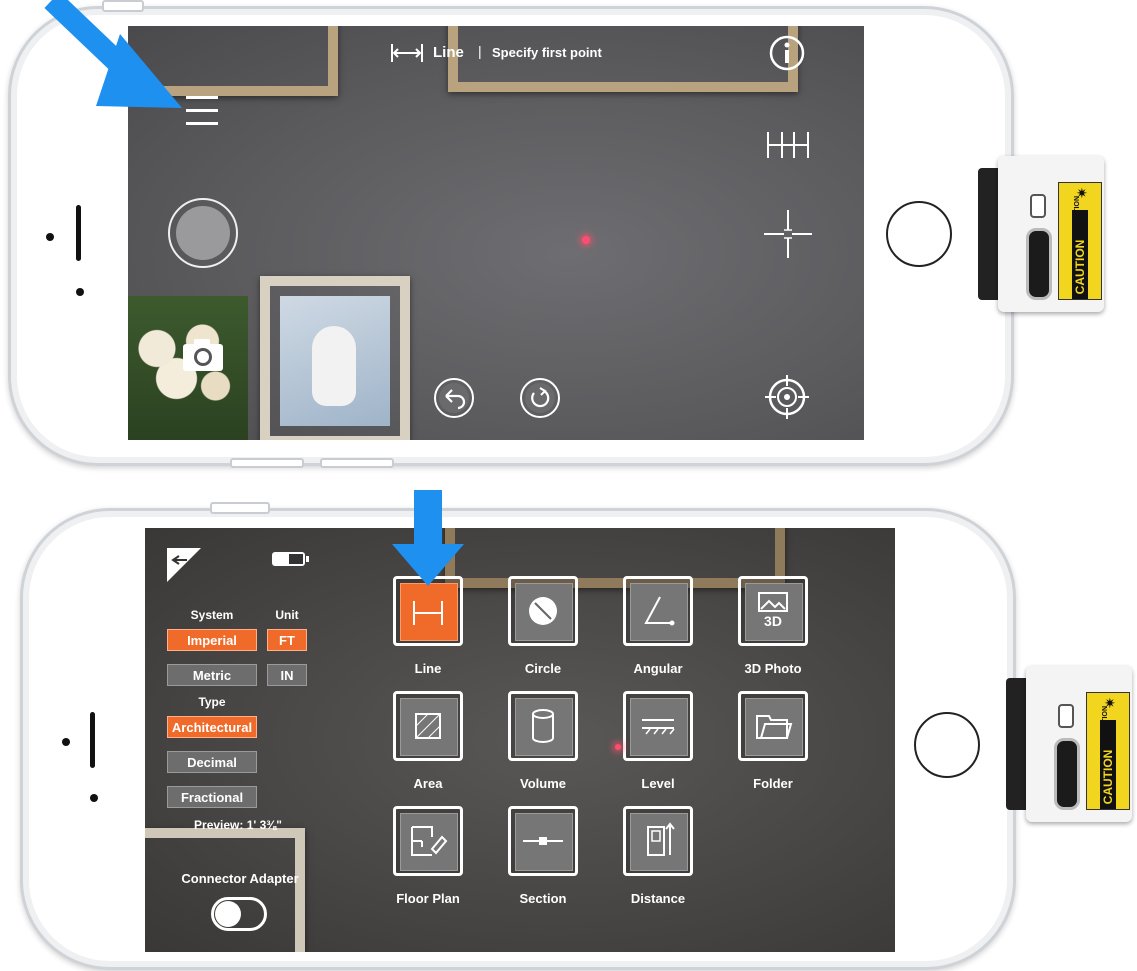 This screenshot has width=1137, height=971. I want to click on type-architectural-button: Architectural, so click(212, 727).